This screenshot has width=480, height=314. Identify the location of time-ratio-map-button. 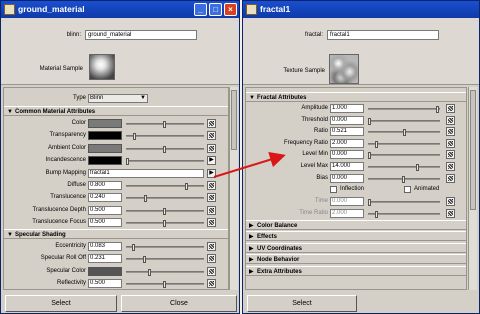
(450, 213).